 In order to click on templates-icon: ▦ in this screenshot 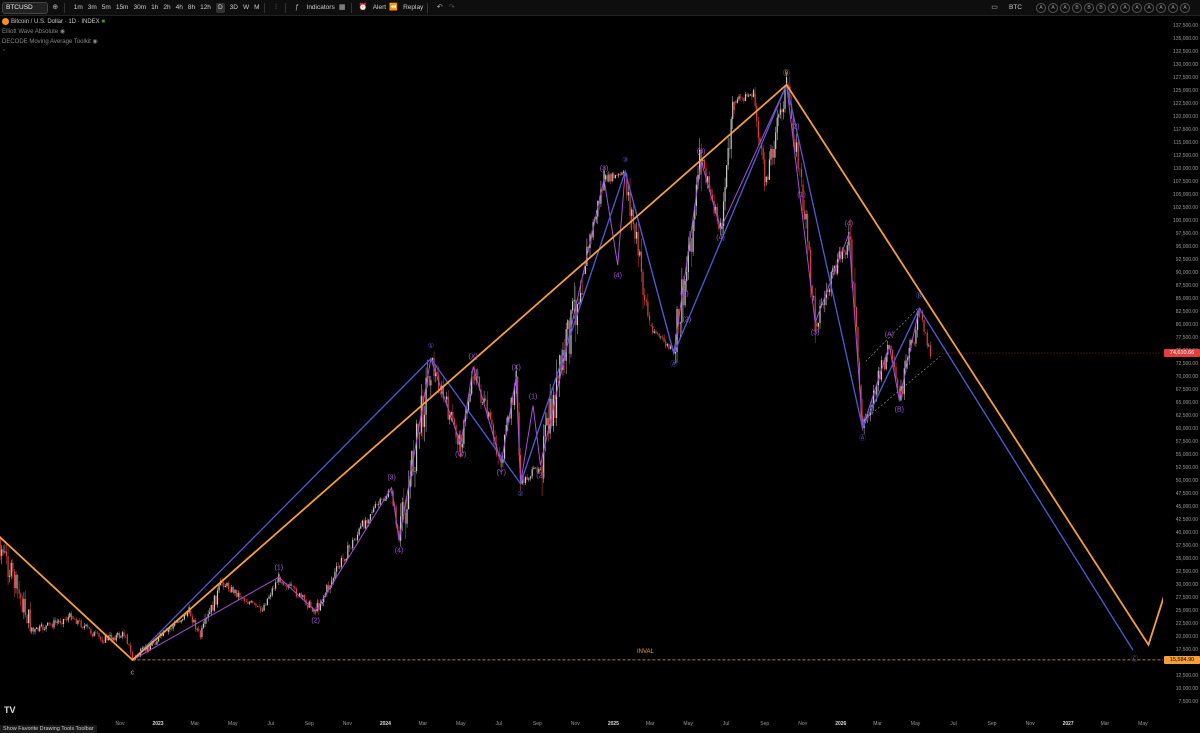, I will do `click(342, 7)`.